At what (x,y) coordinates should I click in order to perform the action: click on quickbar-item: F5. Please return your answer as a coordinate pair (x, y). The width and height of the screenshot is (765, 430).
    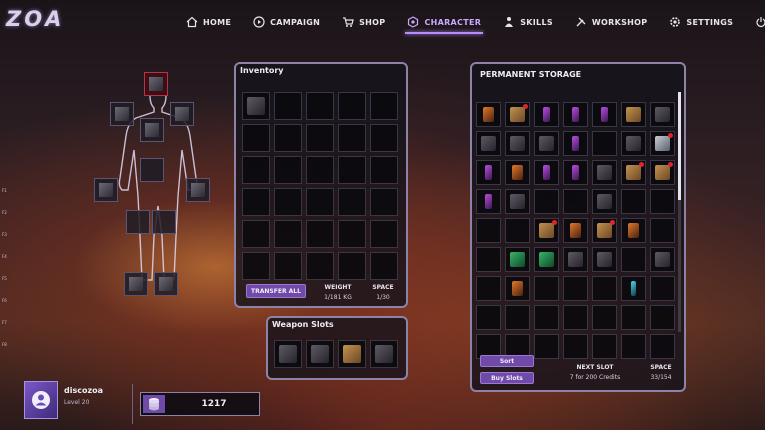
    Looking at the image, I should click on (11, 281).